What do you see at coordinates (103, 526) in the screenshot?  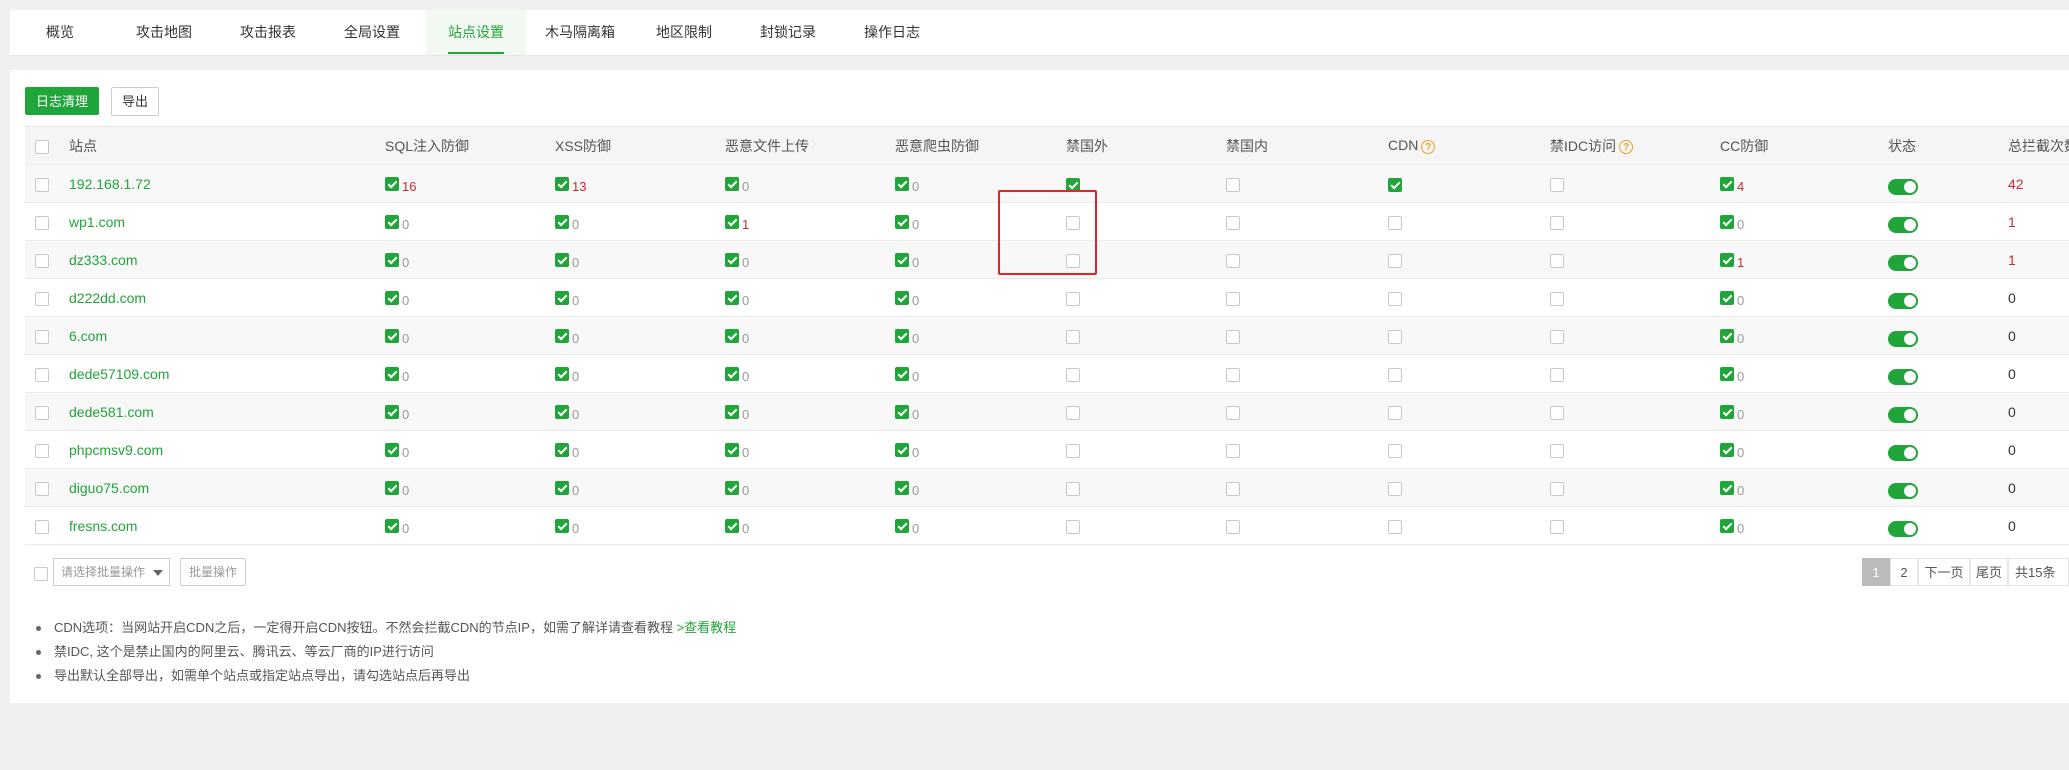 I see `site-name-link: fresns.com` at bounding box center [103, 526].